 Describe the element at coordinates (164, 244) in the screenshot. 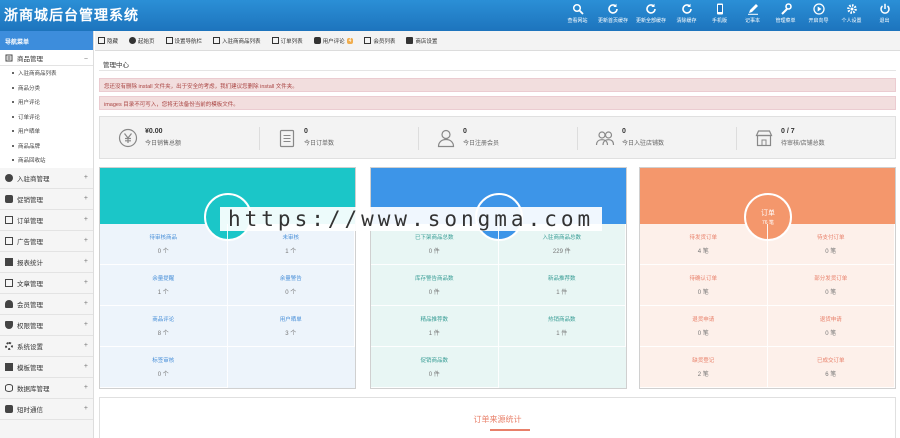

I see `panel-cell: 待审核商品 0 个` at that location.